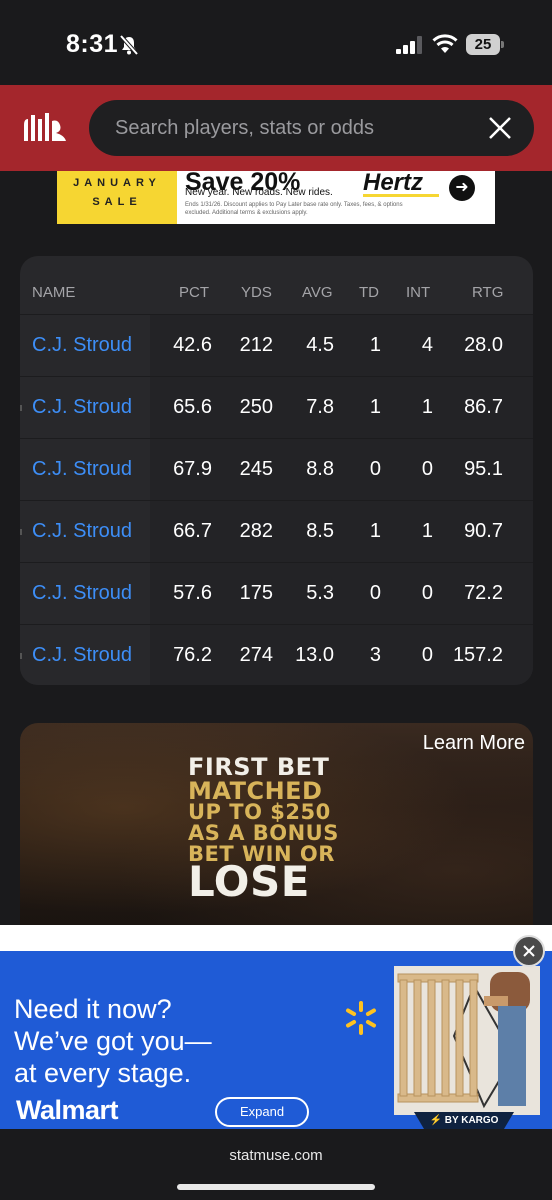 The image size is (552, 1200). Describe the element at coordinates (427, 345) in the screenshot. I see `cell-int: 4` at that location.